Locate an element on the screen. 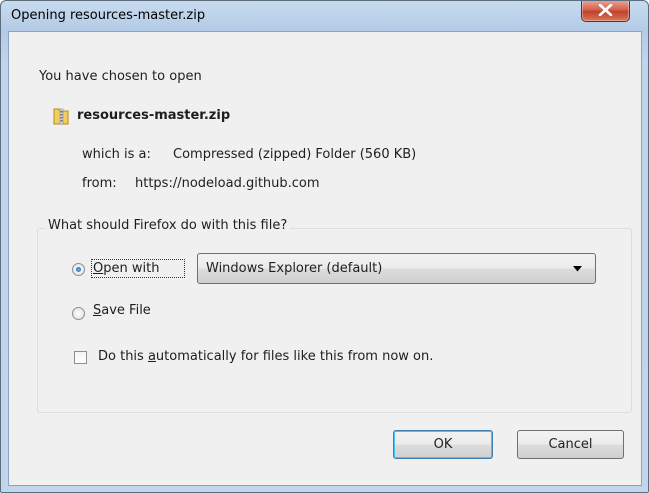 The image size is (649, 493). cancel-button: Cancel is located at coordinates (570, 444).